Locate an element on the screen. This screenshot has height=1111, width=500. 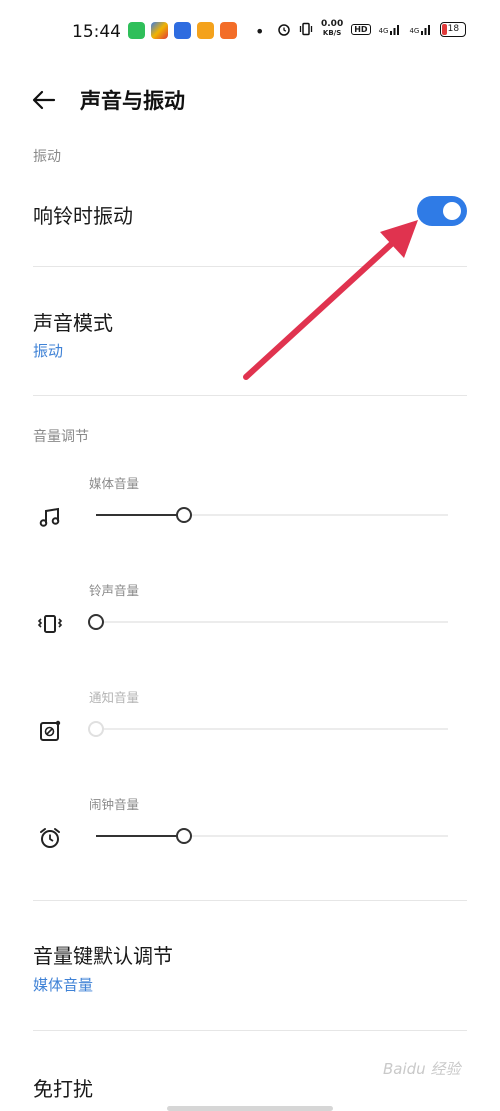
alarm-volume-label: 闹钟音量 is located at coordinates (114, 804).